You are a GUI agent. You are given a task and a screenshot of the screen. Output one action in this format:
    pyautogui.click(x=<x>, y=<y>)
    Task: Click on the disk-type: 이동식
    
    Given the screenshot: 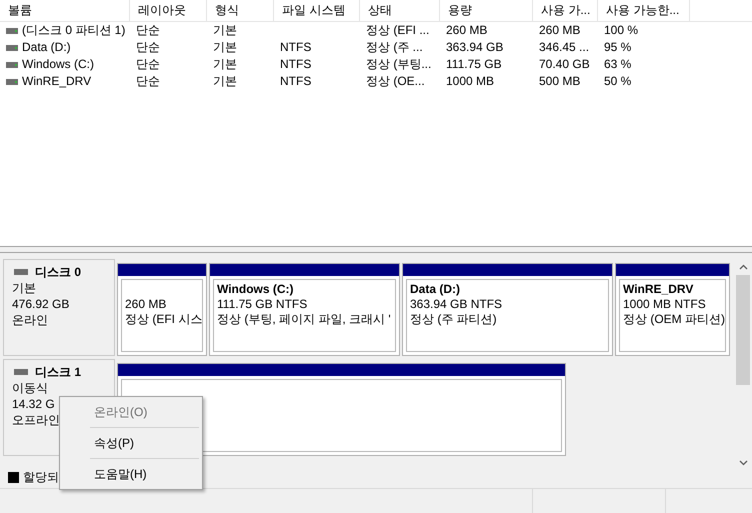 What is the action you would take?
    pyautogui.click(x=30, y=388)
    